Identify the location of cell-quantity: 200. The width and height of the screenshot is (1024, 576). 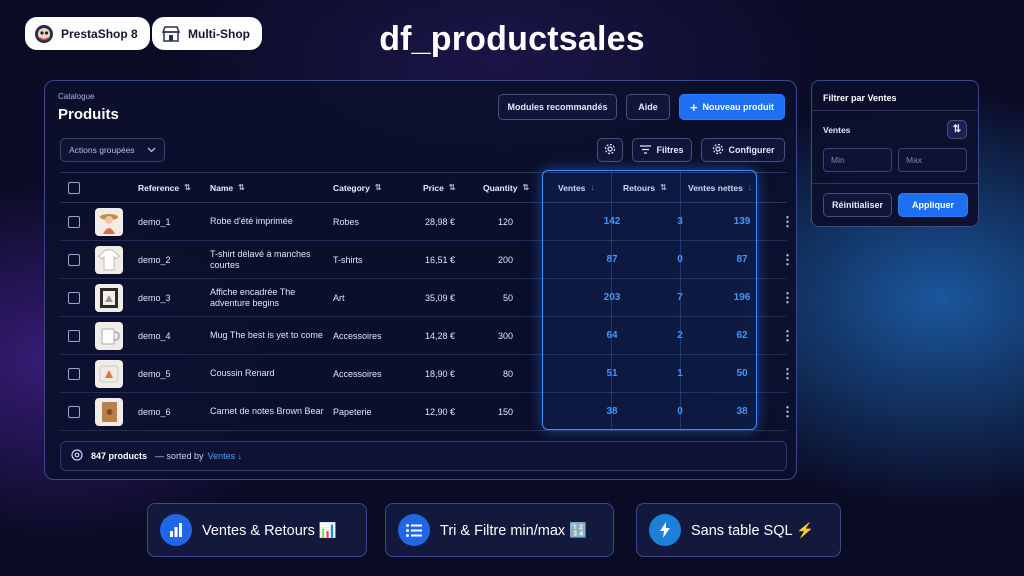
(505, 259).